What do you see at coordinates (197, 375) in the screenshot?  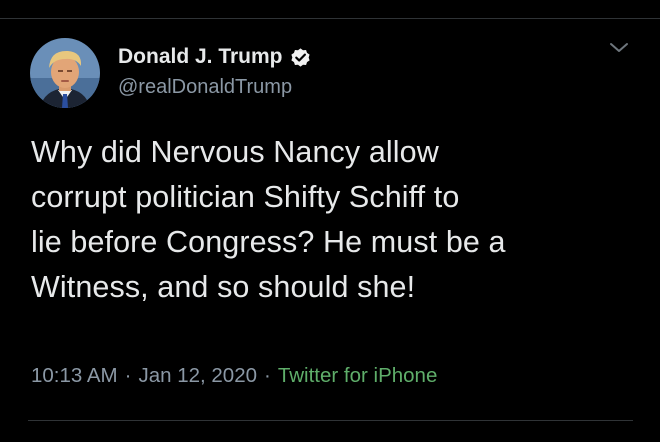 I see `tweet-date: Jan 12, 2020` at bounding box center [197, 375].